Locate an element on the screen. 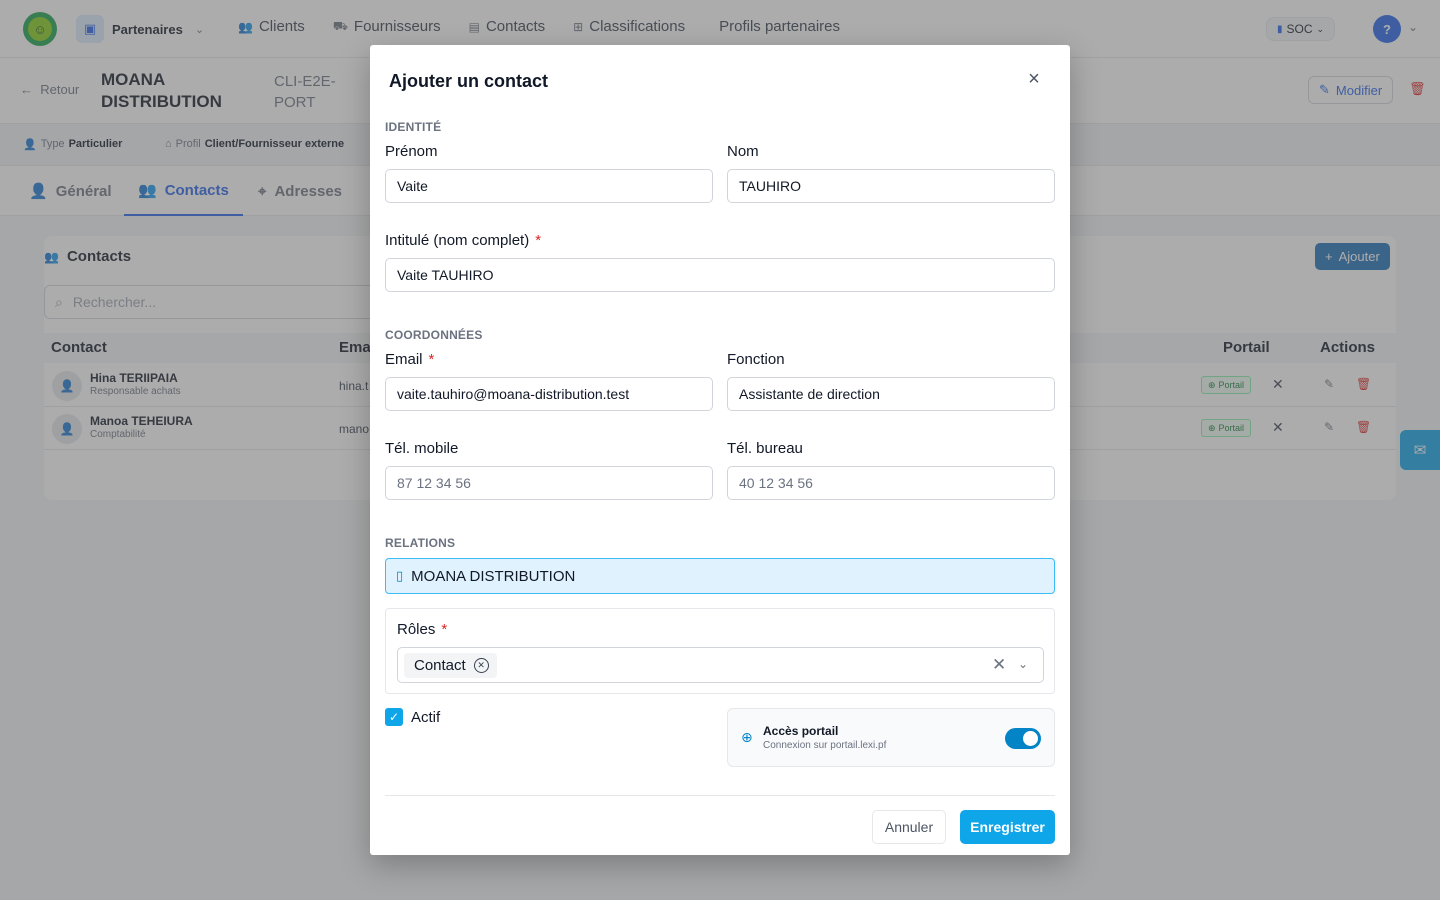 This screenshot has height=900, width=1440. role-chip-contact: Contact ✕ is located at coordinates (450, 665).